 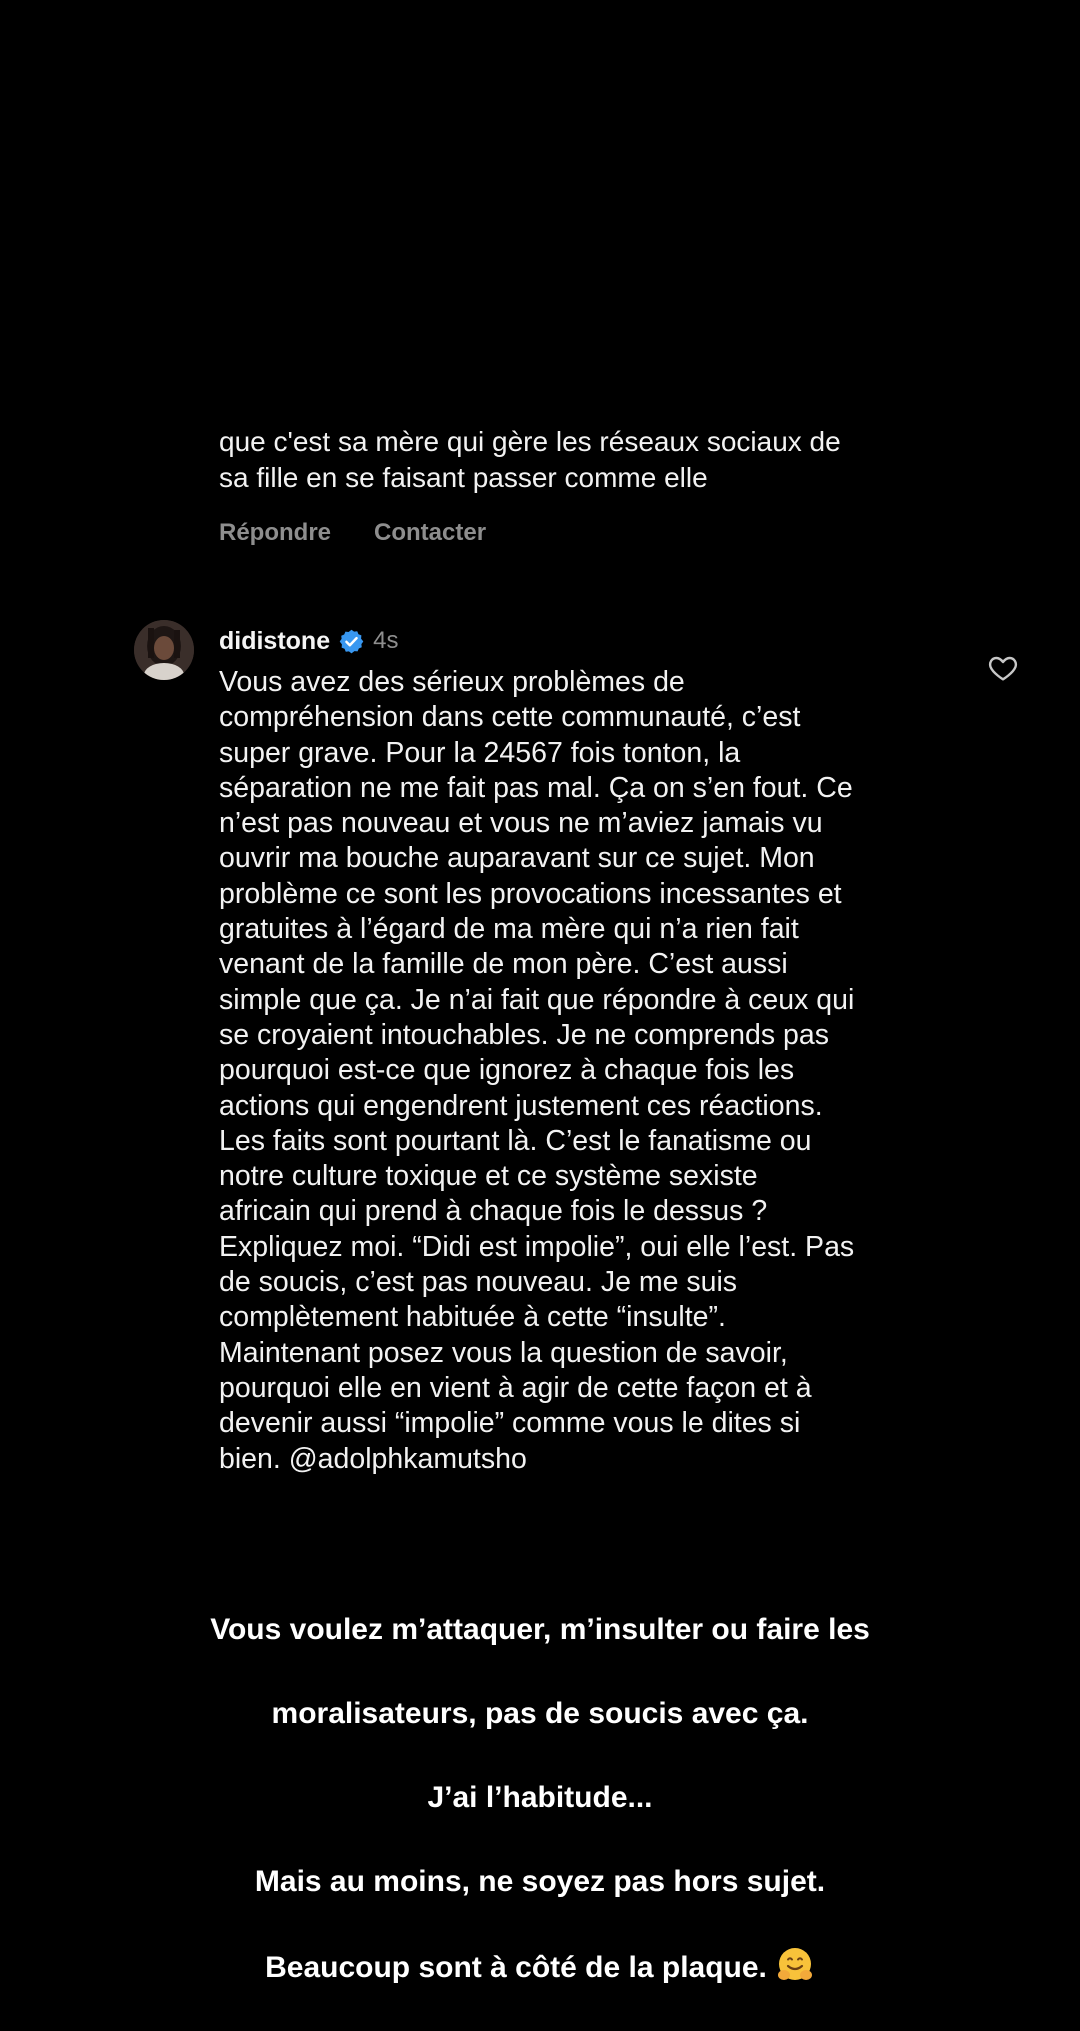 What do you see at coordinates (275, 533) in the screenshot?
I see `reply-button: Répondre` at bounding box center [275, 533].